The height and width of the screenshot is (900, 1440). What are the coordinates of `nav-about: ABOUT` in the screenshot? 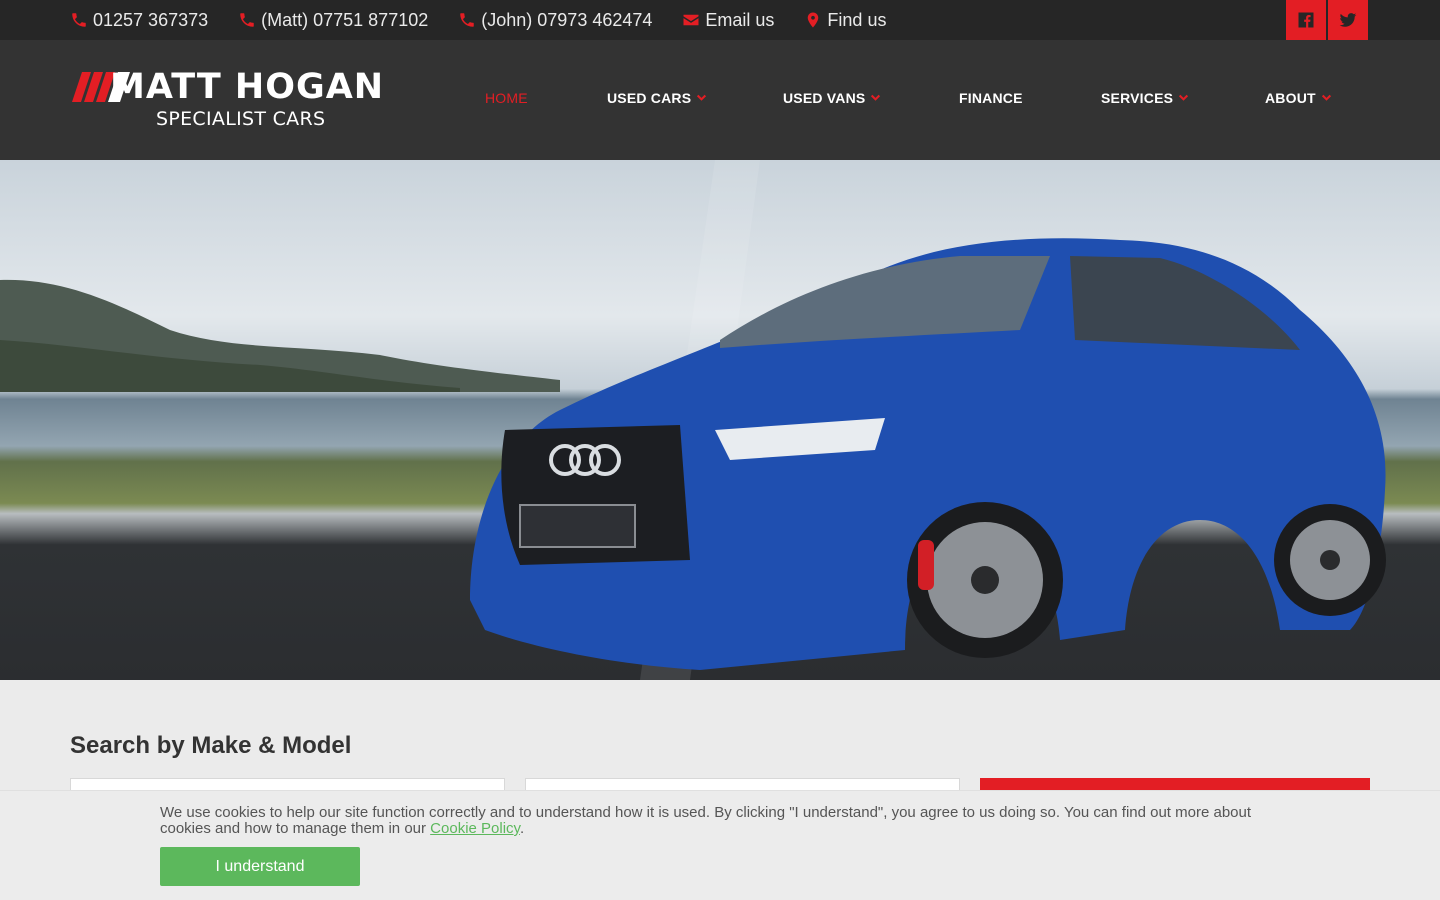 It's located at (1298, 98).